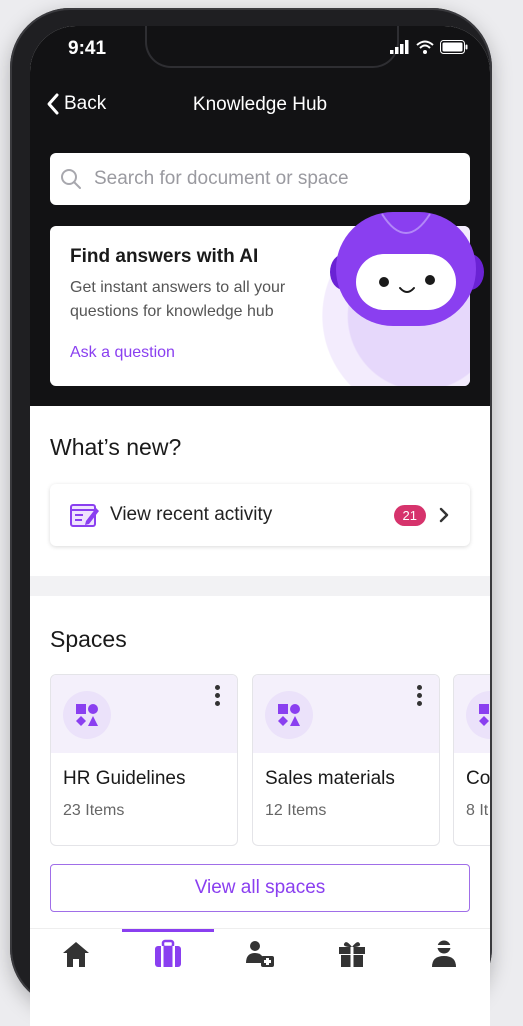 The height and width of the screenshot is (1026, 523). Describe the element at coordinates (272, 47) in the screenshot. I see `device-notch` at that location.